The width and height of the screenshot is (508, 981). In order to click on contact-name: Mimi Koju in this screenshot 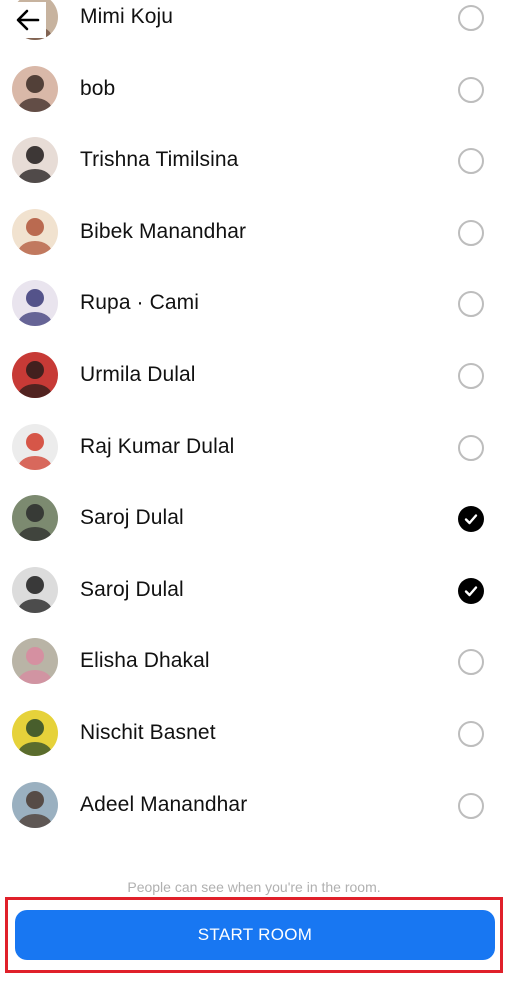, I will do `click(127, 16)`.